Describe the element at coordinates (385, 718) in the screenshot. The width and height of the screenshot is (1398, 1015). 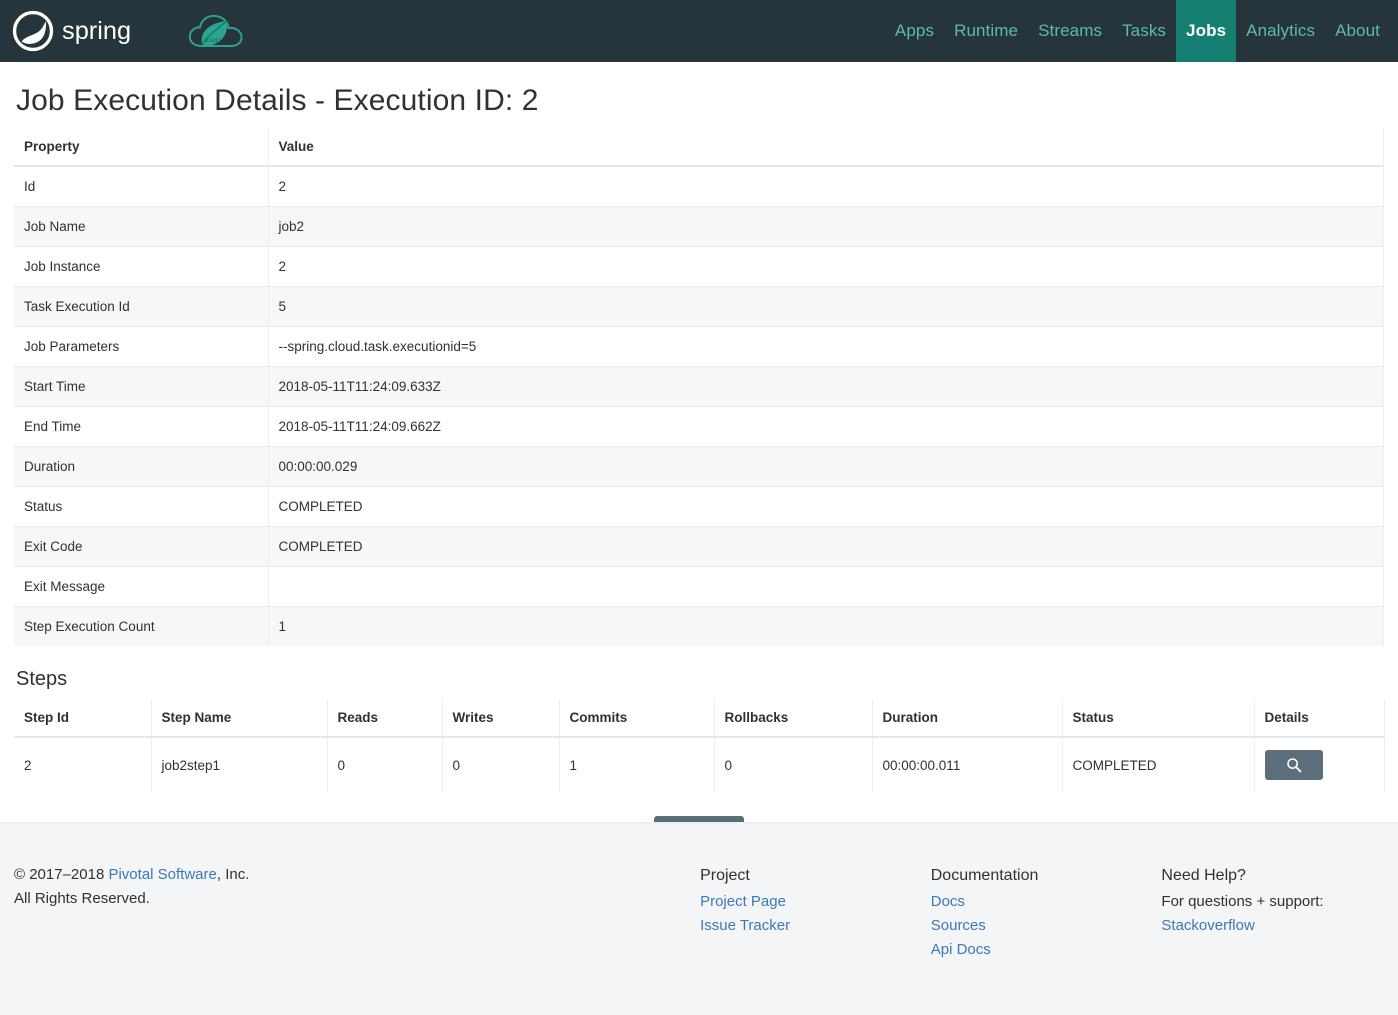
I see `column-header-reads: Reads` at that location.